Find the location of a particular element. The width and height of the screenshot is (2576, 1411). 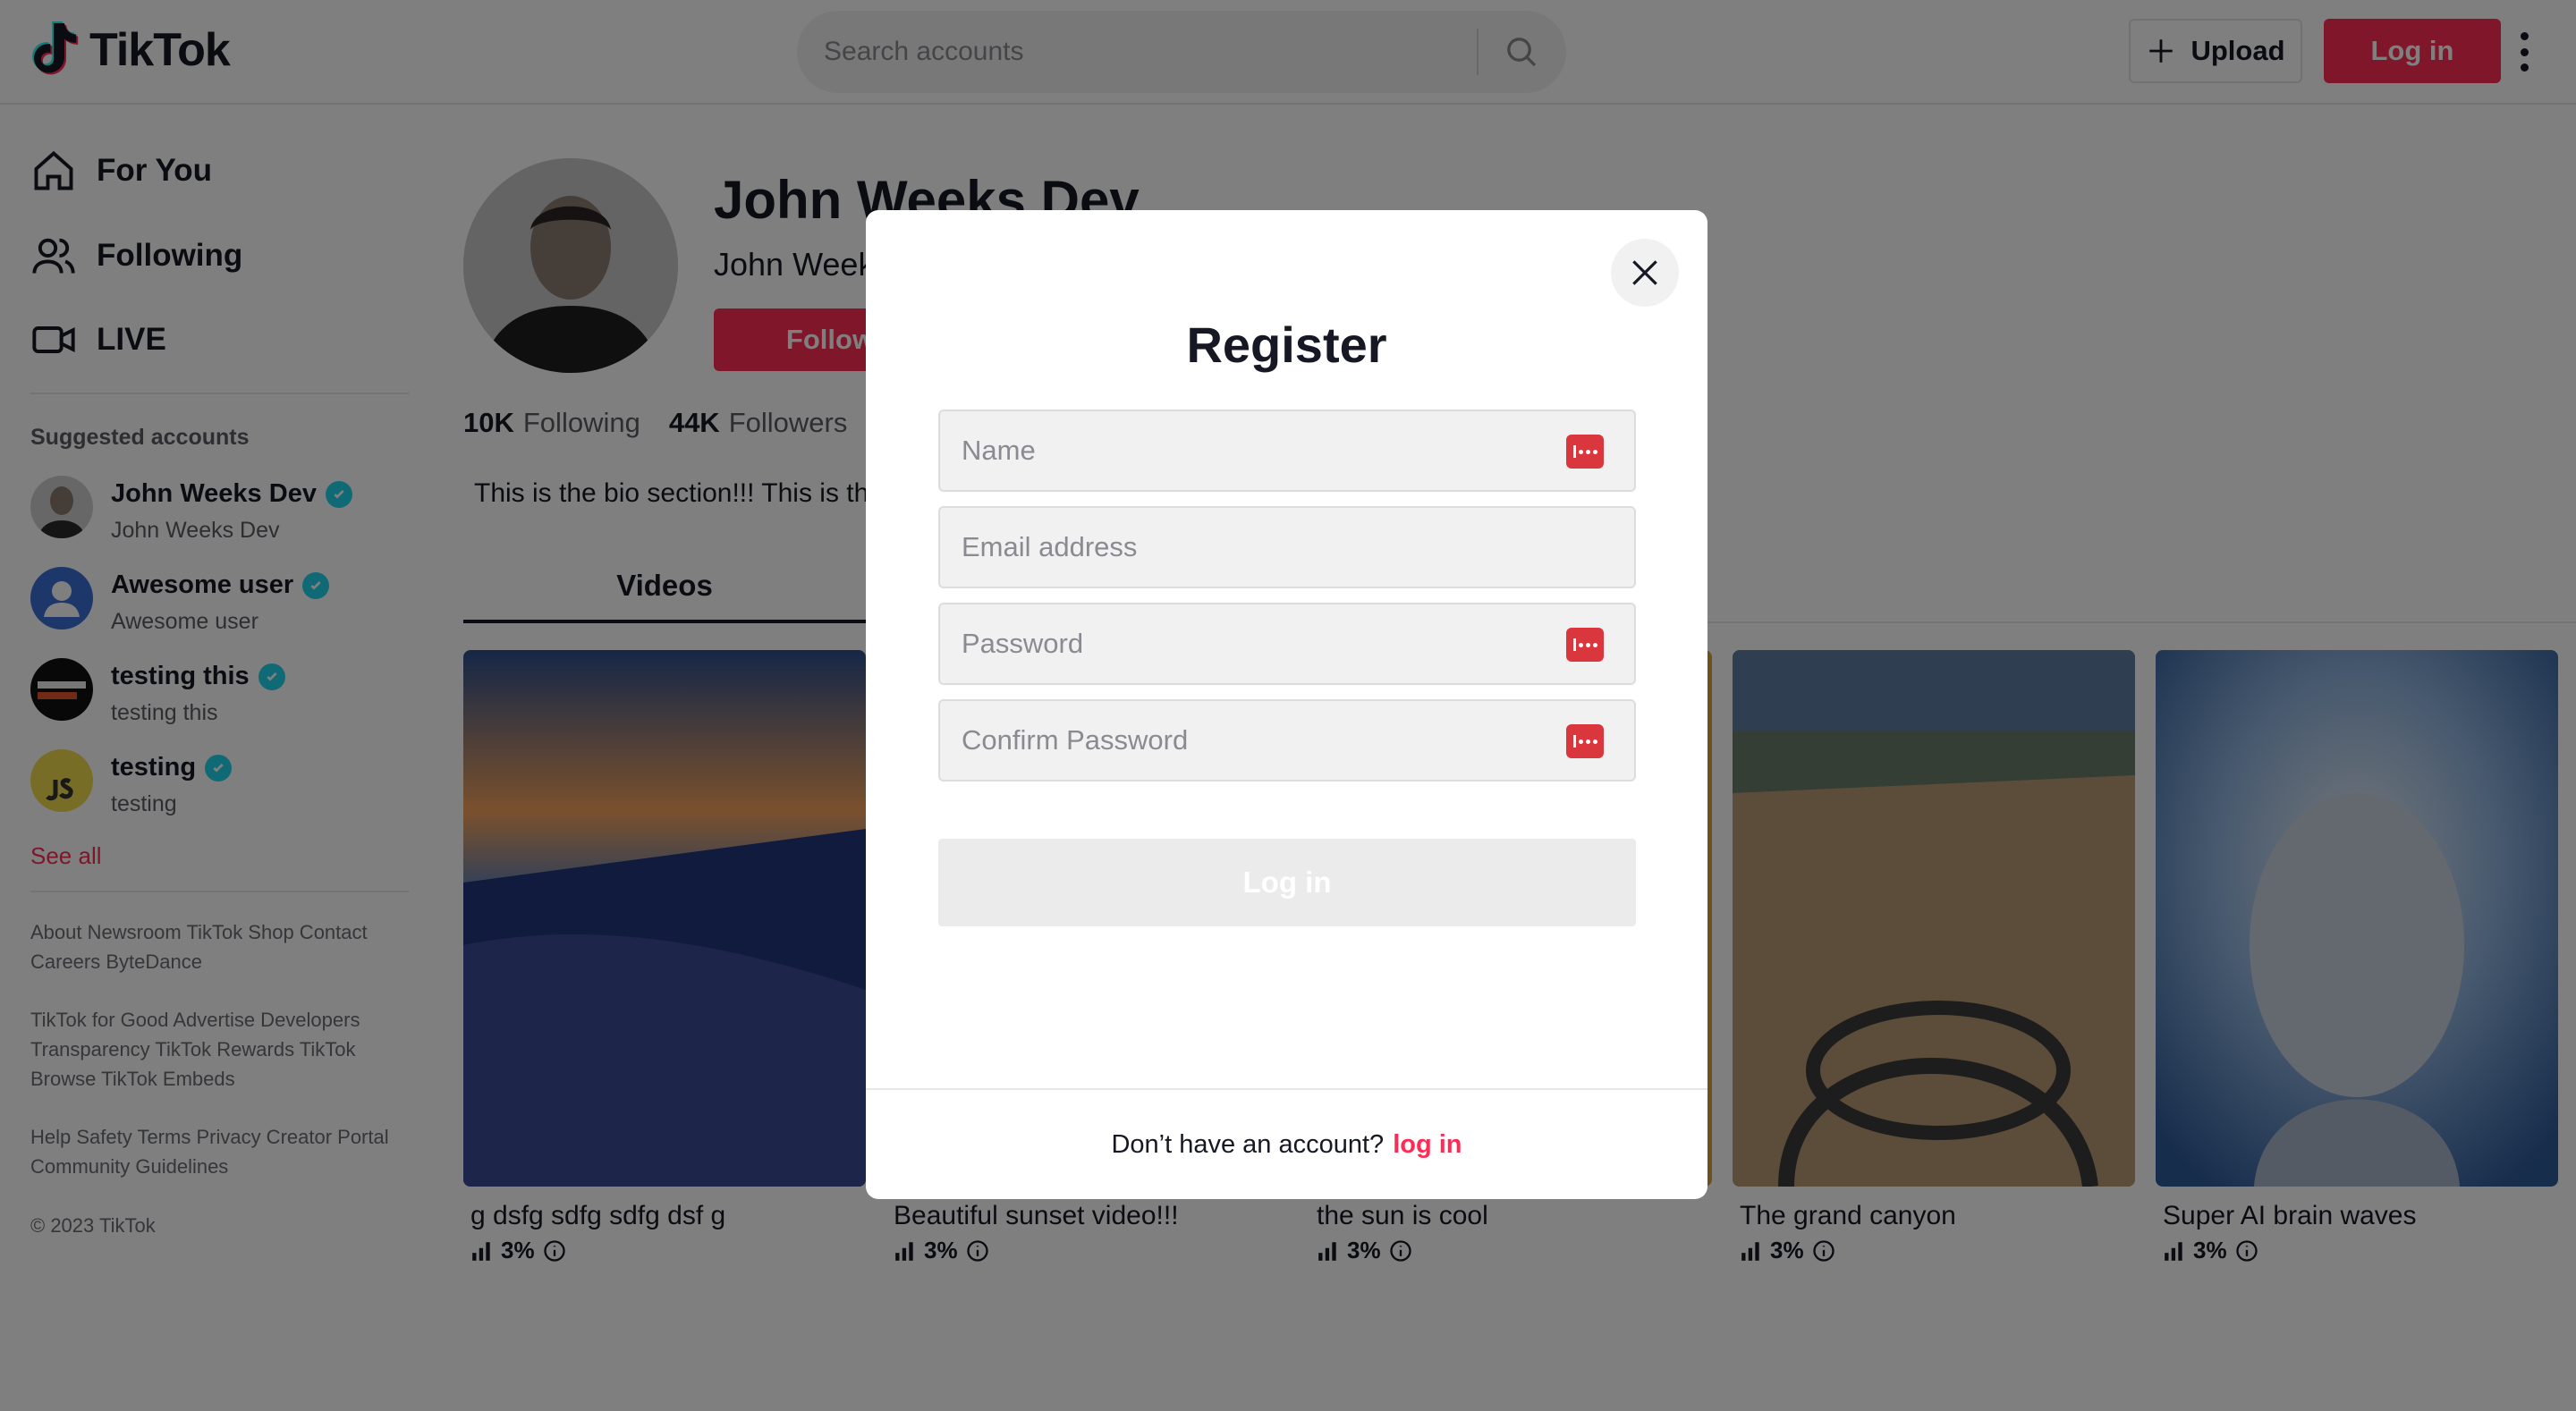

name-field is located at coordinates (1287, 451).